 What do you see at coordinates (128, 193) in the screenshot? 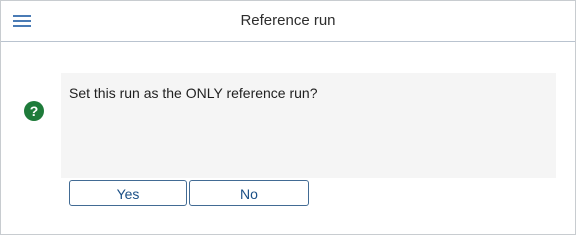
I see `yes-button: Yes` at bounding box center [128, 193].